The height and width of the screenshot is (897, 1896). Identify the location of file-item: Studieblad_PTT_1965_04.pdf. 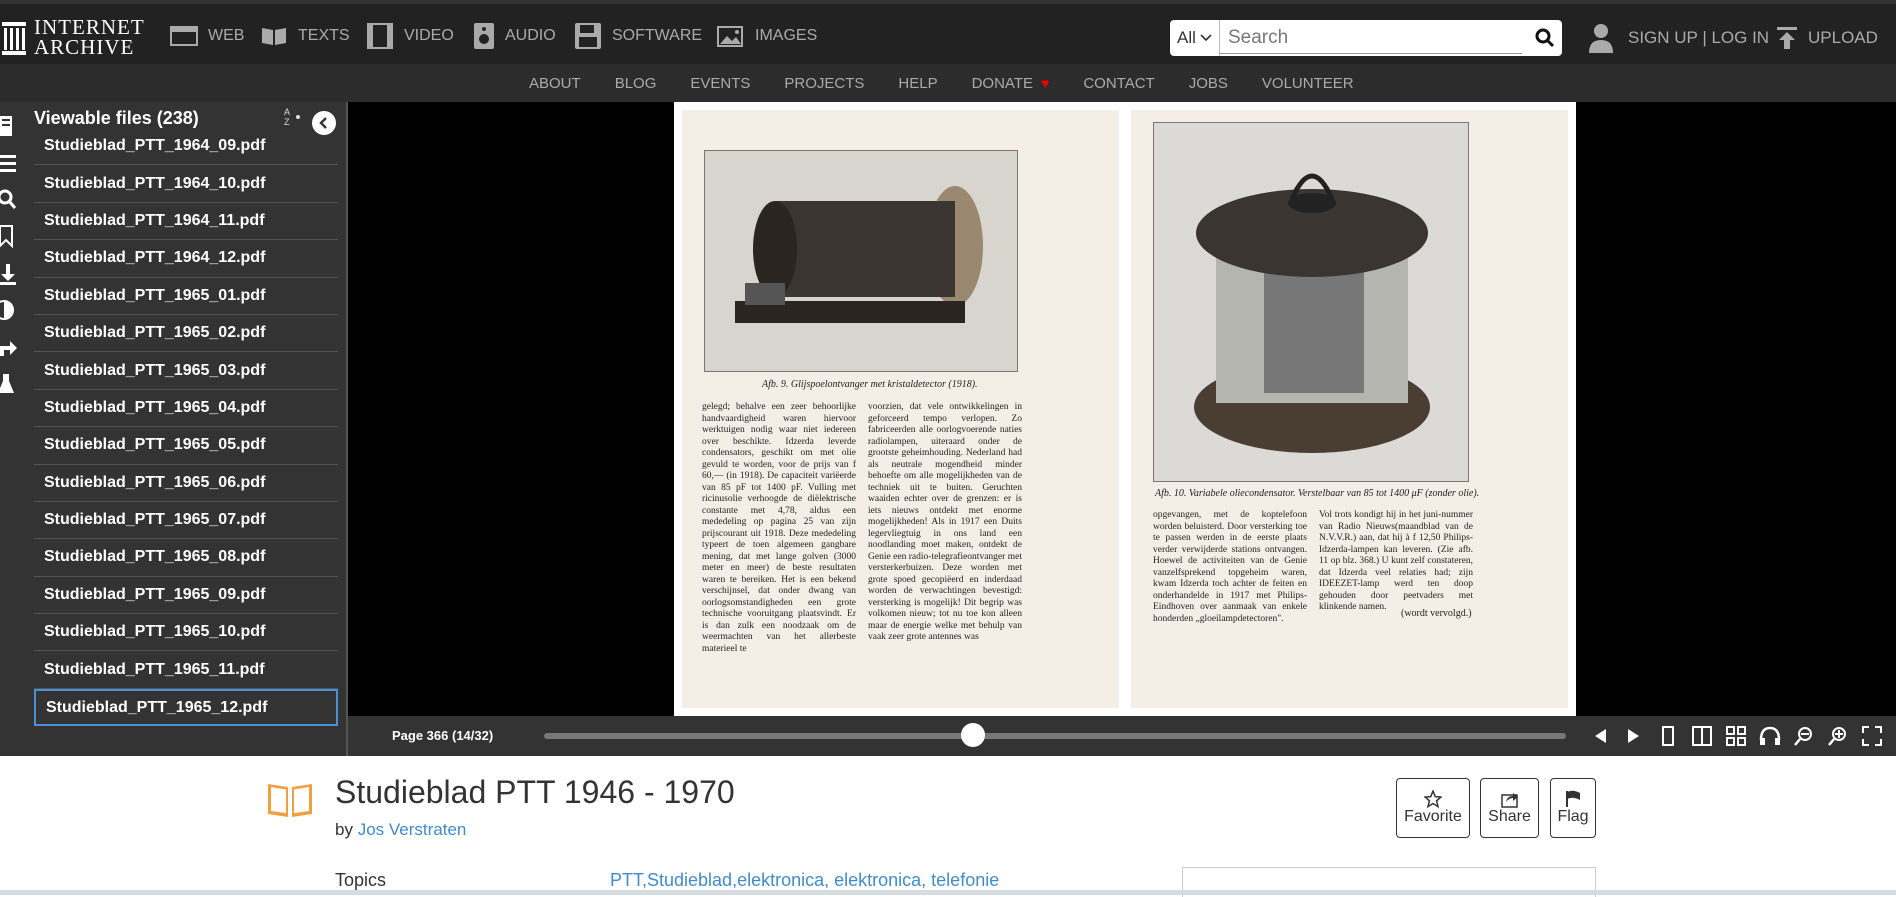
(186, 409).